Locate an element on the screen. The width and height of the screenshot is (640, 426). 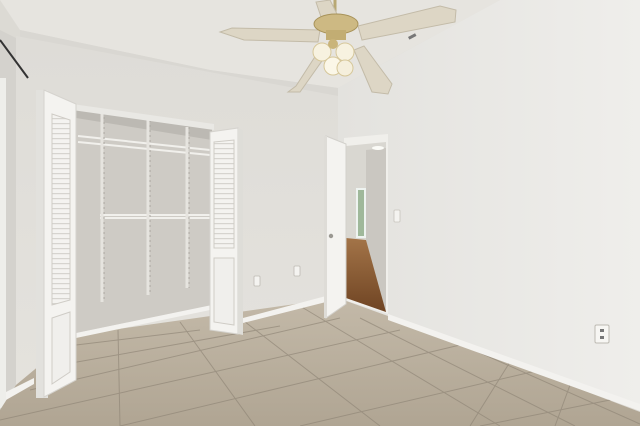
interior-door is located at coordinates (335, 227).